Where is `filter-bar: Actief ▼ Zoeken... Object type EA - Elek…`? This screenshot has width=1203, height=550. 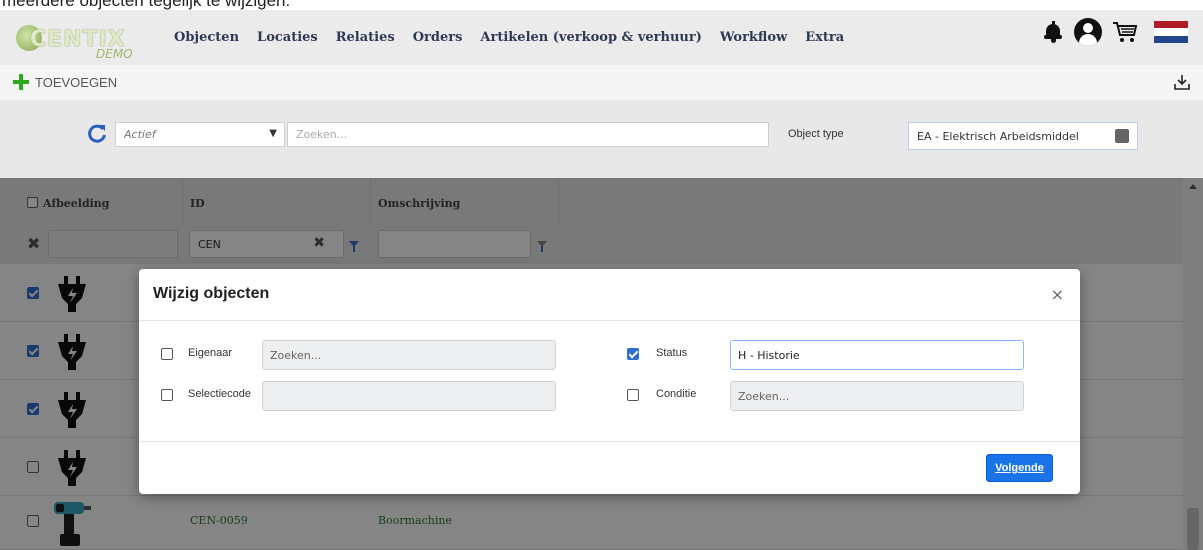
filter-bar: Actief ▼ Zoeken... Object type EA - Elek… is located at coordinates (601, 139).